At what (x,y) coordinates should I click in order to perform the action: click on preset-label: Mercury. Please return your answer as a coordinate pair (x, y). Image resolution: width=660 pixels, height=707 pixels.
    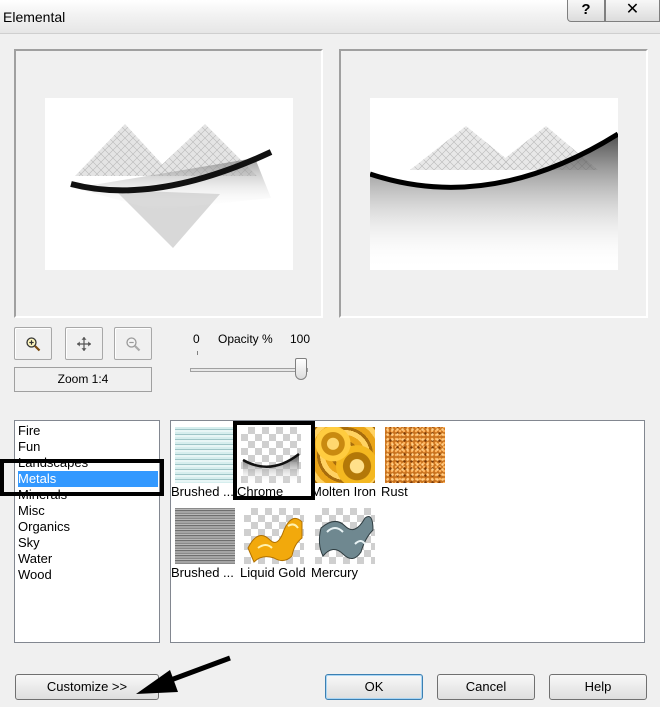
    Looking at the image, I should click on (334, 572).